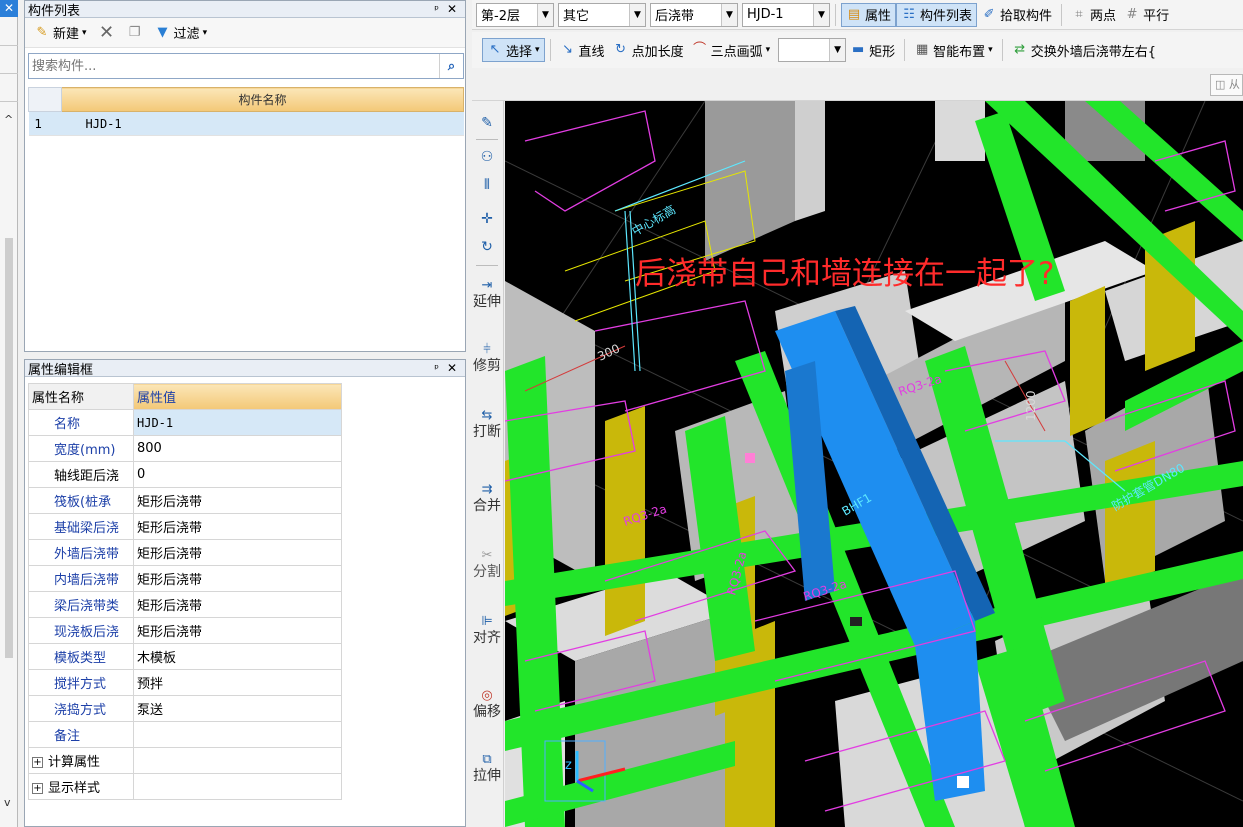 The height and width of the screenshot is (827, 1243). I want to click on property-key: 现浇板后浇, so click(81, 630).